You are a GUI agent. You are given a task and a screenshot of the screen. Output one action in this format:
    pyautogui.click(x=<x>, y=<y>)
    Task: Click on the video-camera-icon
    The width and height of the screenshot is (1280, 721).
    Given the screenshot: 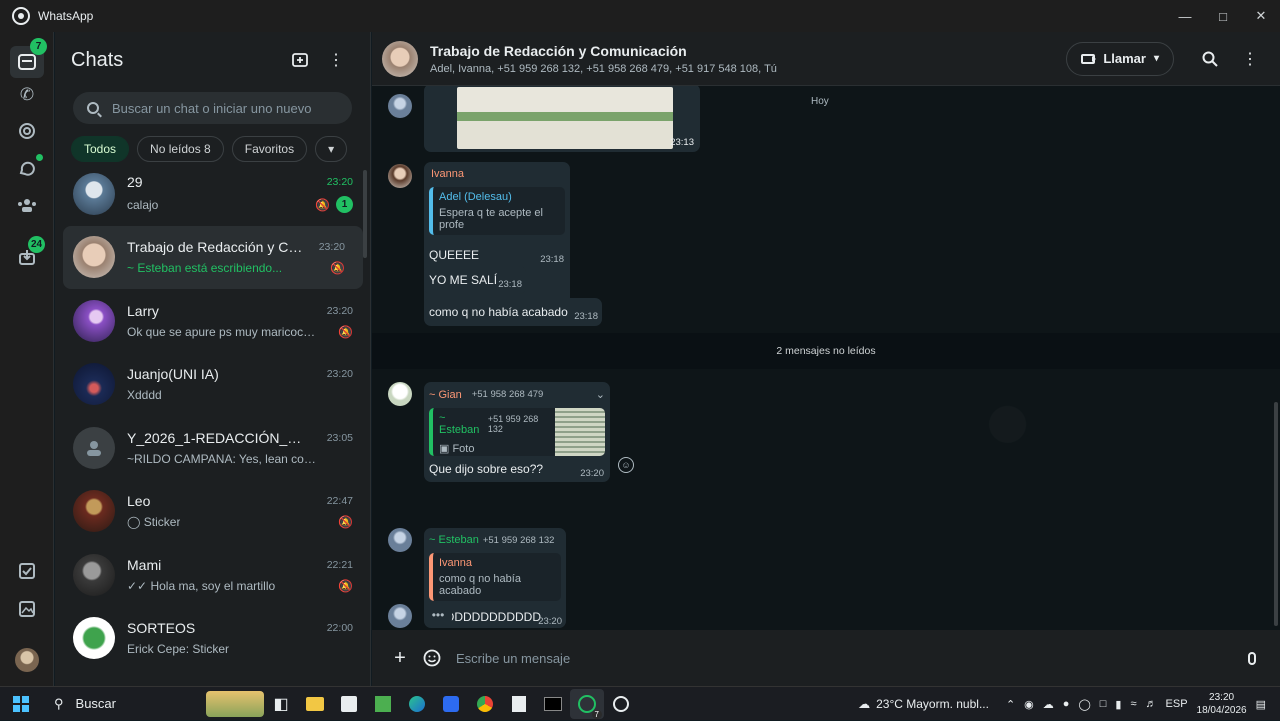 What is the action you would take?
    pyautogui.click(x=1089, y=58)
    